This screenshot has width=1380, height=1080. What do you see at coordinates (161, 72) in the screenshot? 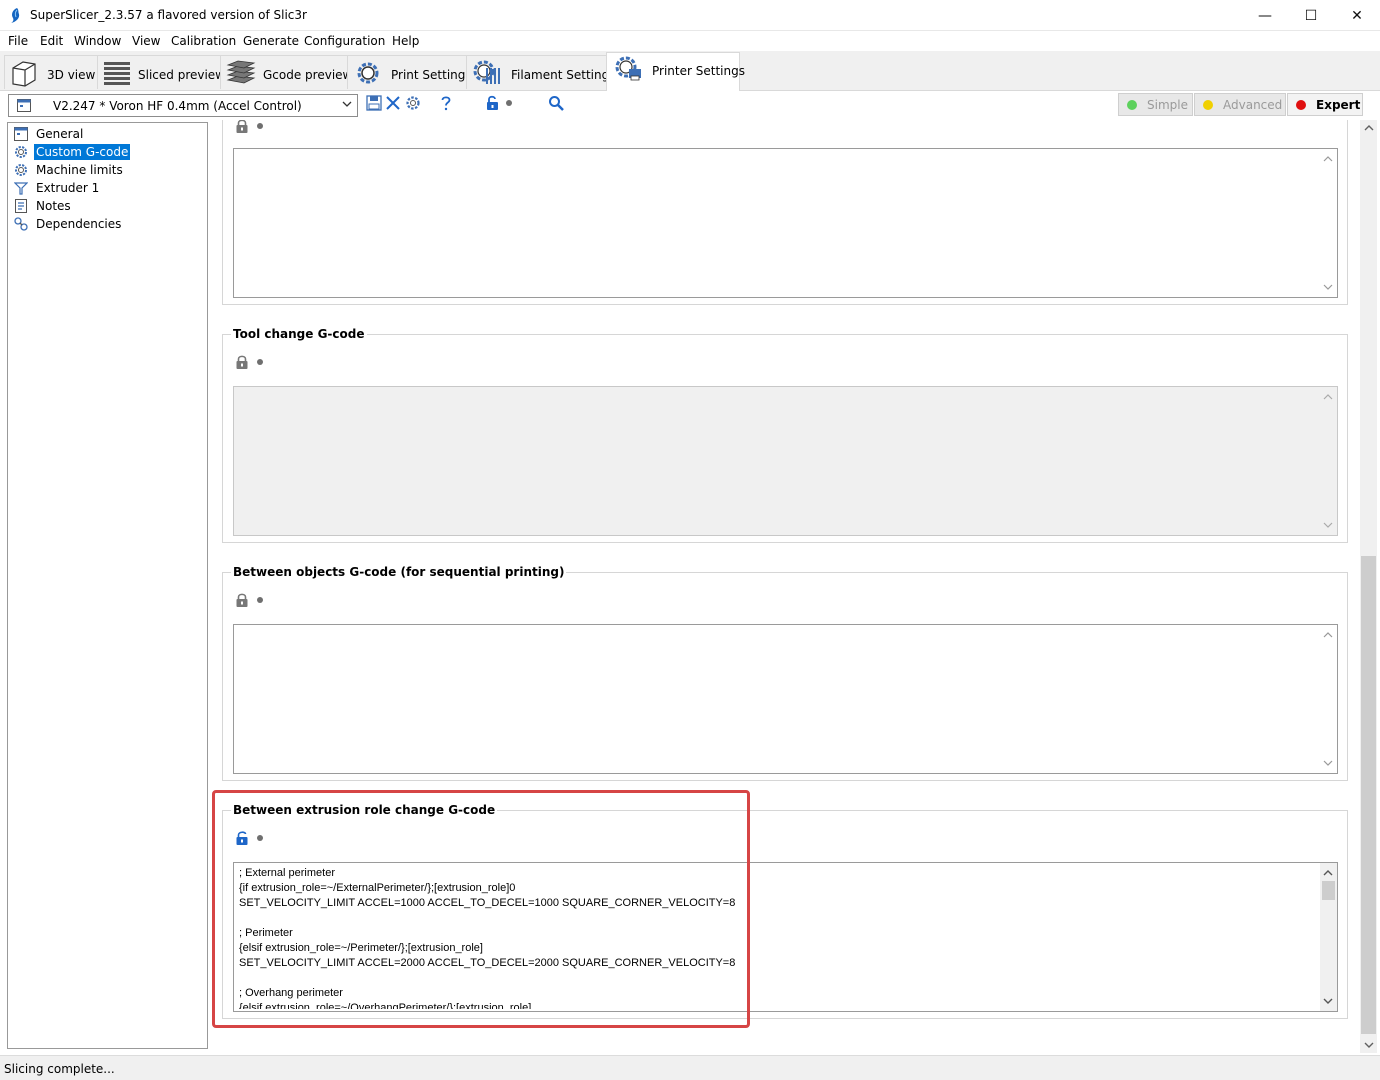
I see `tab-sliced-preview: Sliced preview` at bounding box center [161, 72].